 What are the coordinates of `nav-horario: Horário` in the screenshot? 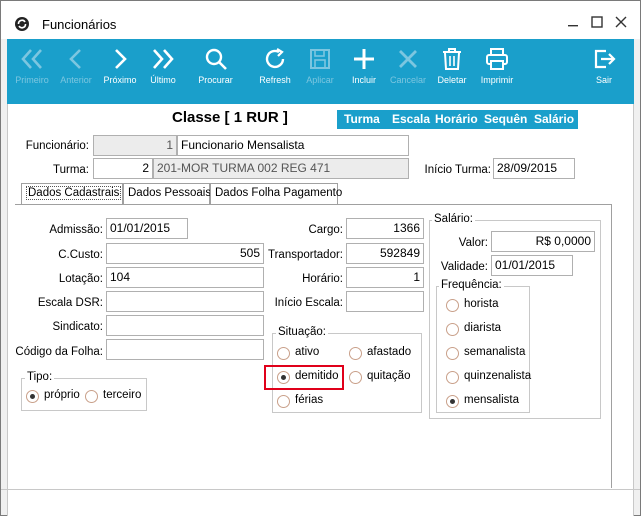 It's located at (456, 119).